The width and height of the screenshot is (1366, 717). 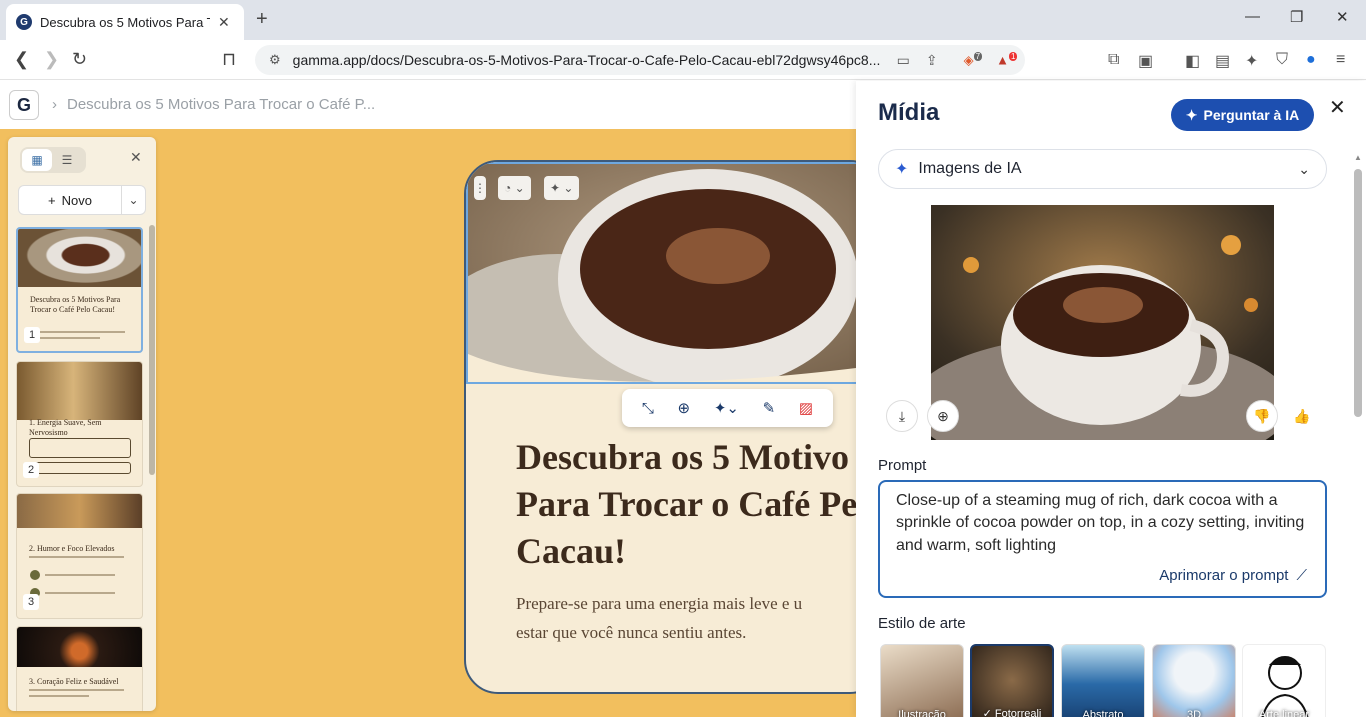 I want to click on magic-wand-icon: ⟋, so click(x=1301, y=575).